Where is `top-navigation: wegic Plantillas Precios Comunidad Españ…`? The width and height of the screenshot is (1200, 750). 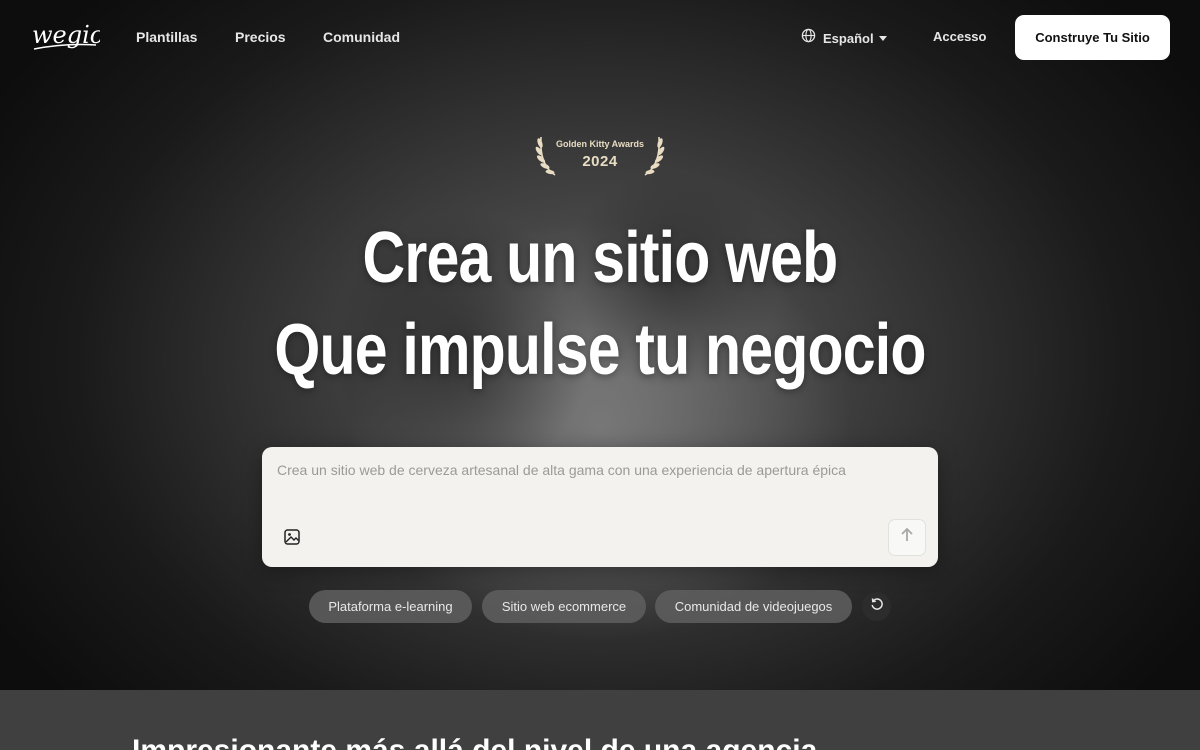
top-navigation: wegic Plantillas Precios Comunidad Españ… is located at coordinates (600, 37).